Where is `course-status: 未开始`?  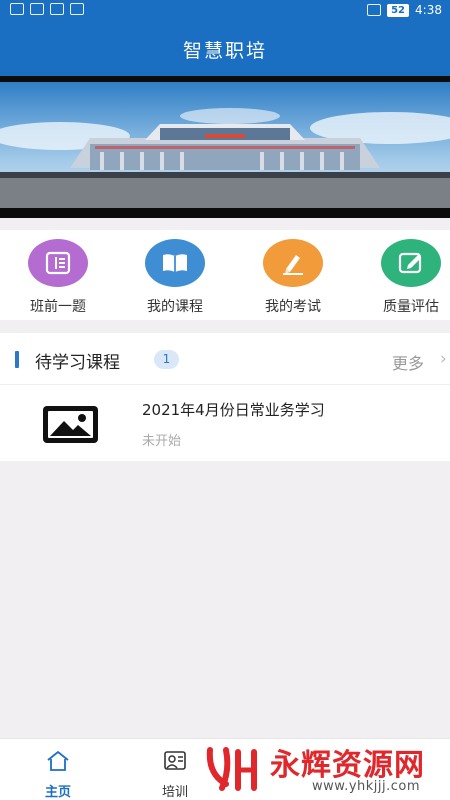
course-status: 未开始 is located at coordinates (162, 441).